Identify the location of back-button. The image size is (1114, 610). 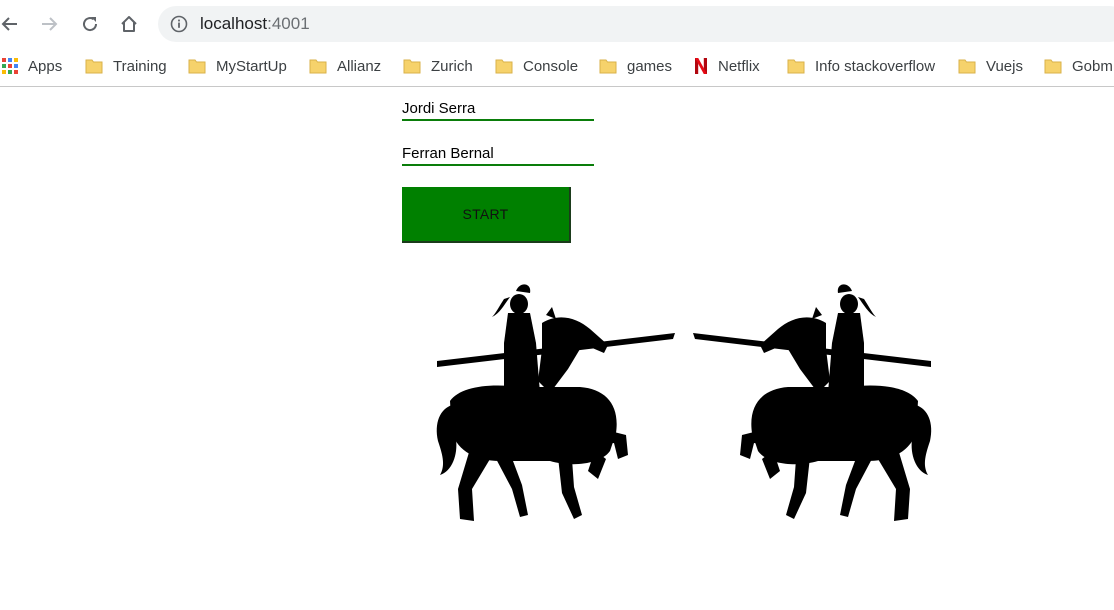
(13, 24).